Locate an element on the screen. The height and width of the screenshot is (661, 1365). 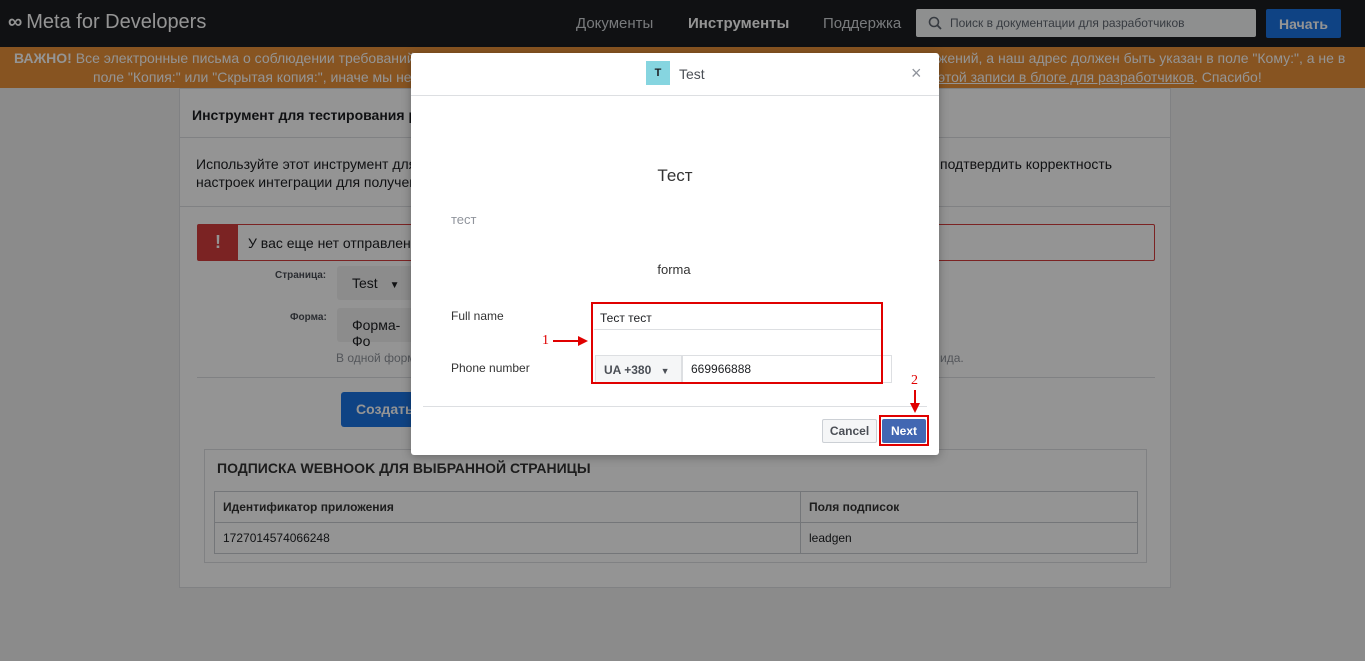
form-name: forma is located at coordinates (674, 269).